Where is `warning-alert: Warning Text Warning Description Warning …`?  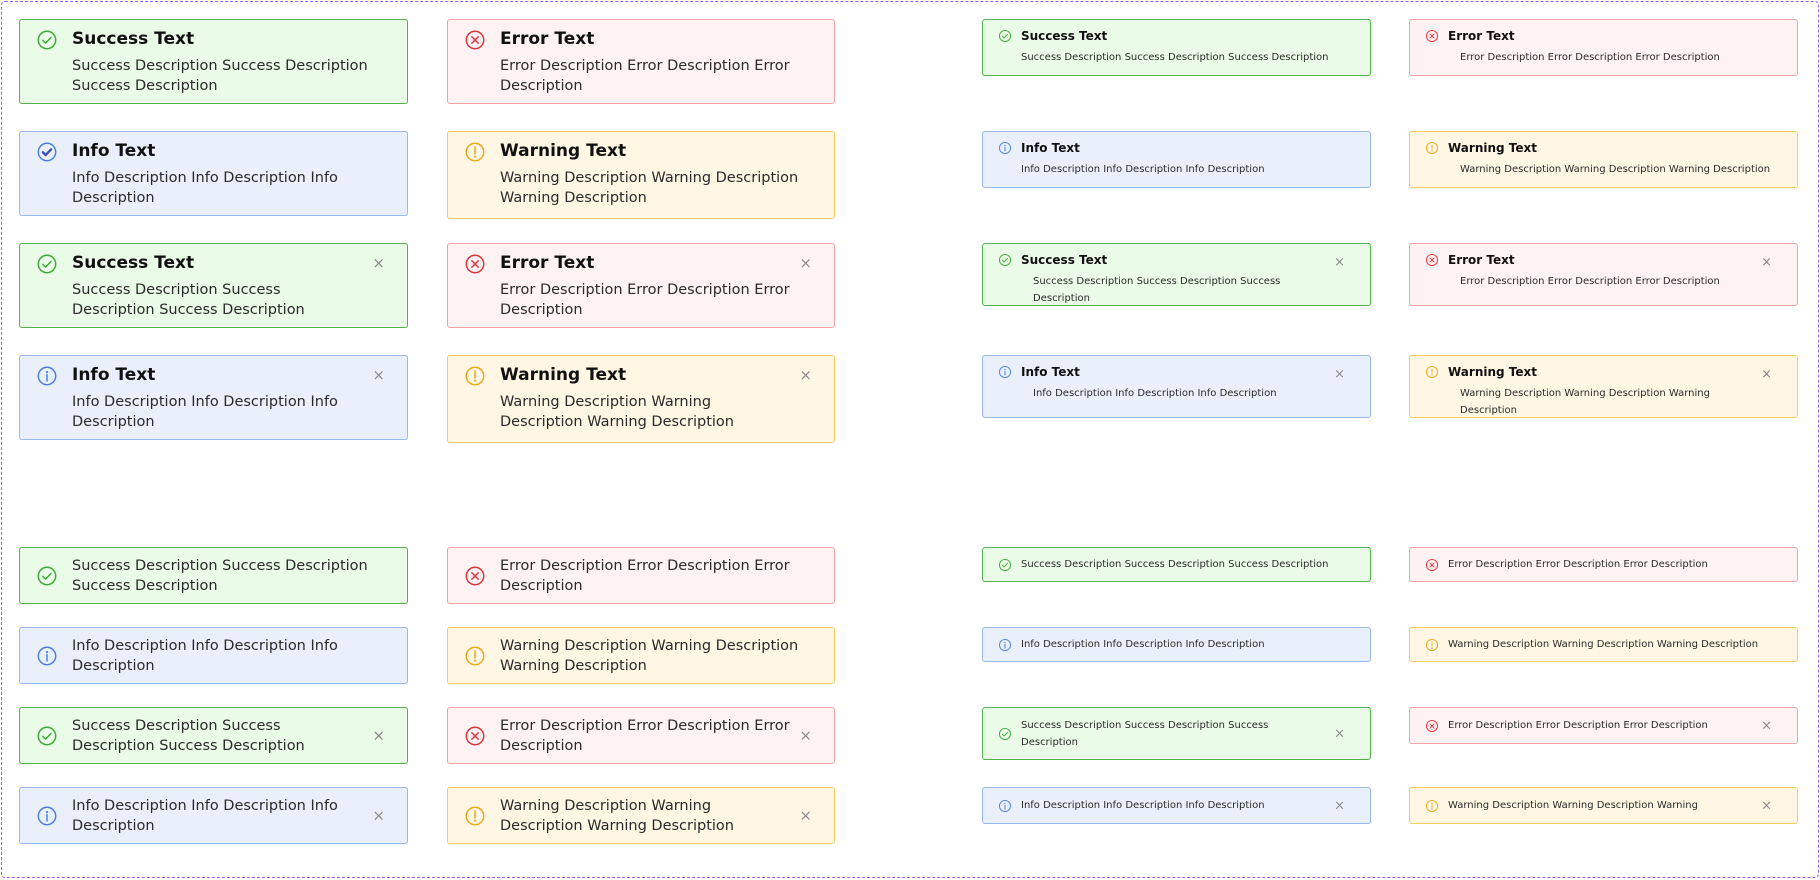
warning-alert: Warning Text Warning Description Warning … is located at coordinates (1603, 386).